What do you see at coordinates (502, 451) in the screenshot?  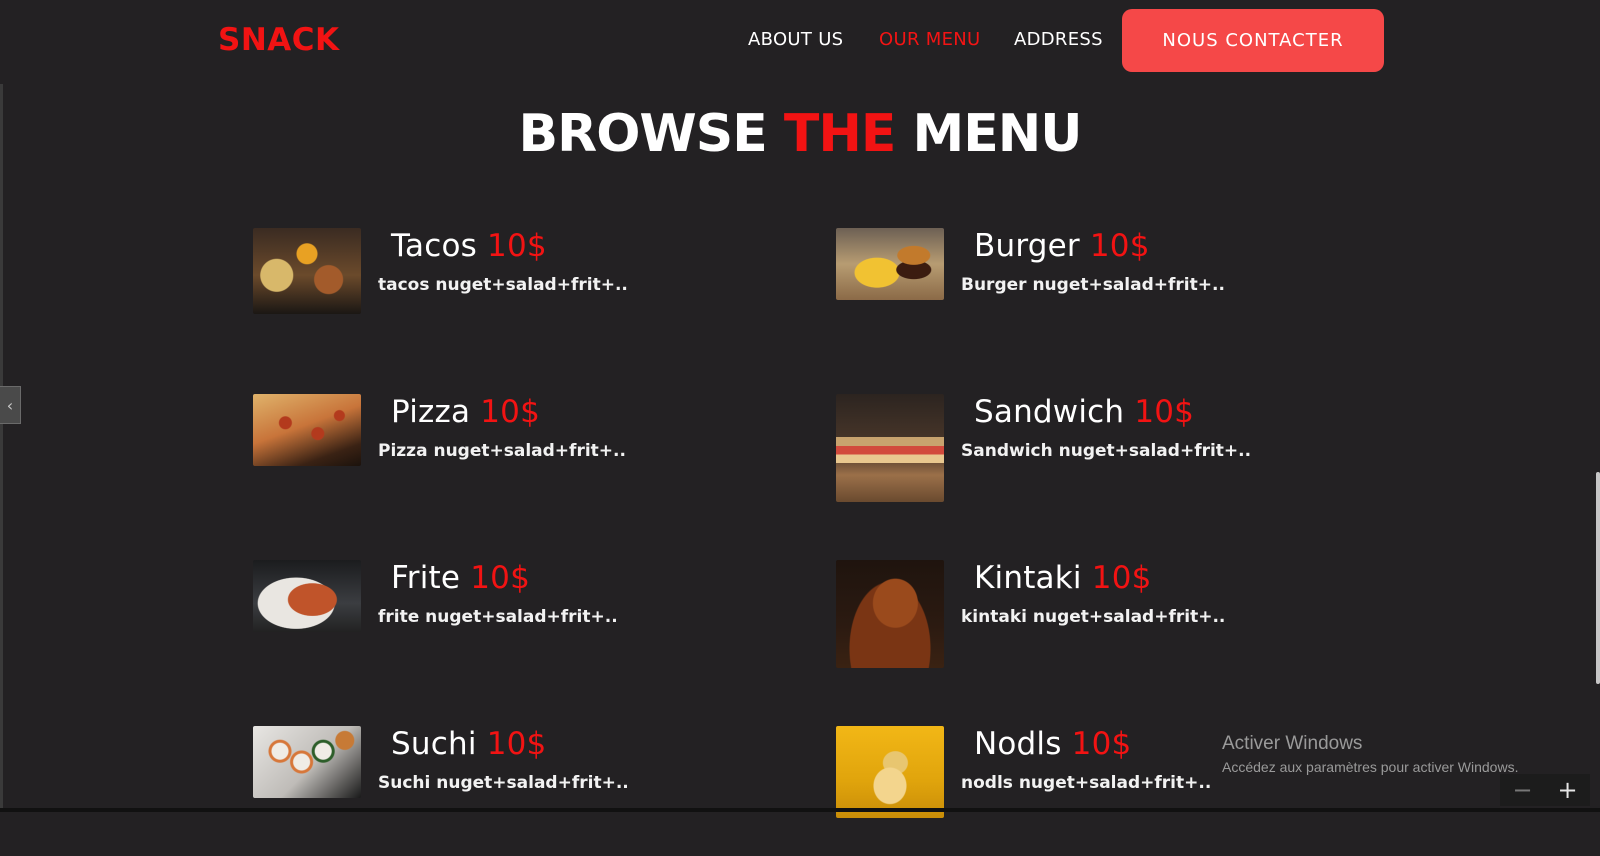 I see `menu-item-description: Pizza nuget+salad+frit+..` at bounding box center [502, 451].